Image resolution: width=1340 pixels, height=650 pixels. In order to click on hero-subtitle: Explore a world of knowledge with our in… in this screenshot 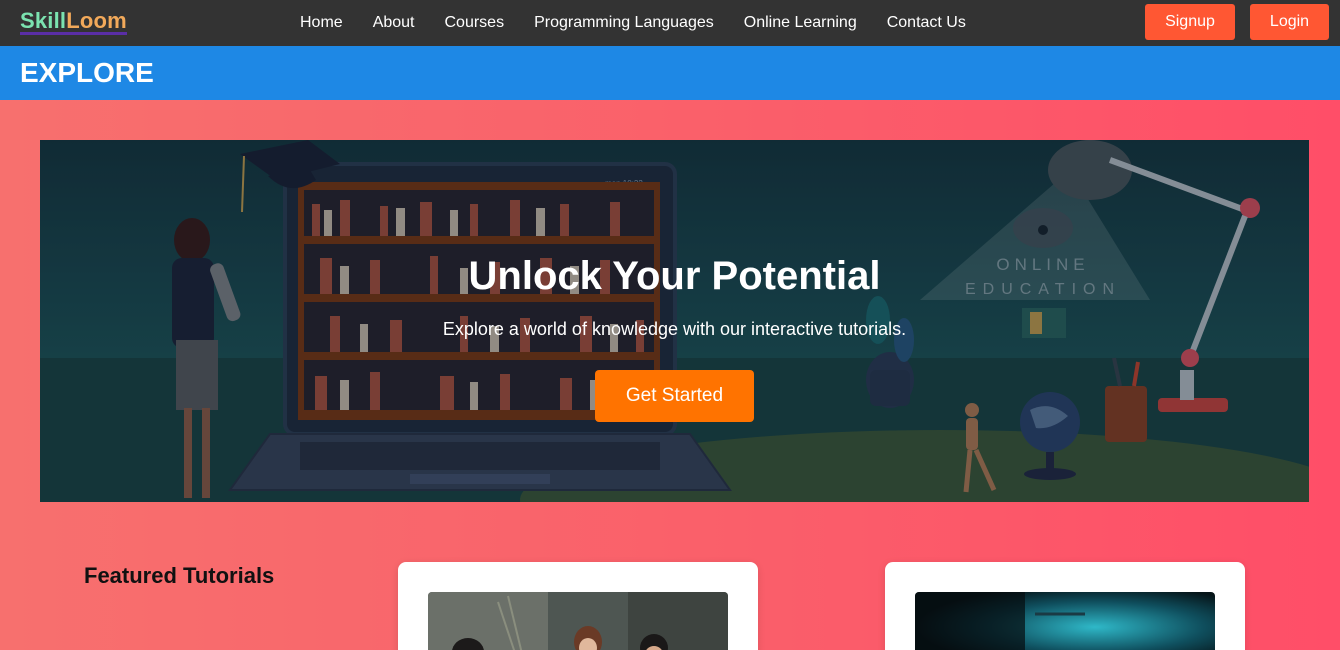, I will do `click(674, 329)`.